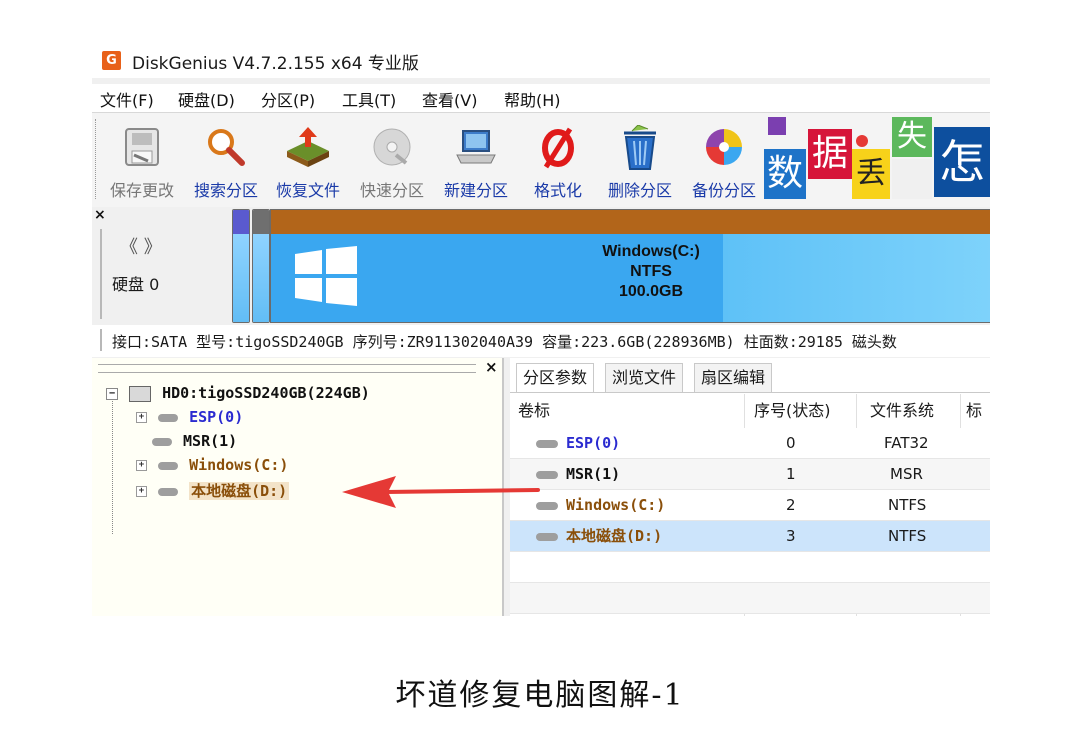 This screenshot has height=746, width=1080. I want to click on disc-icon, so click(392, 147).